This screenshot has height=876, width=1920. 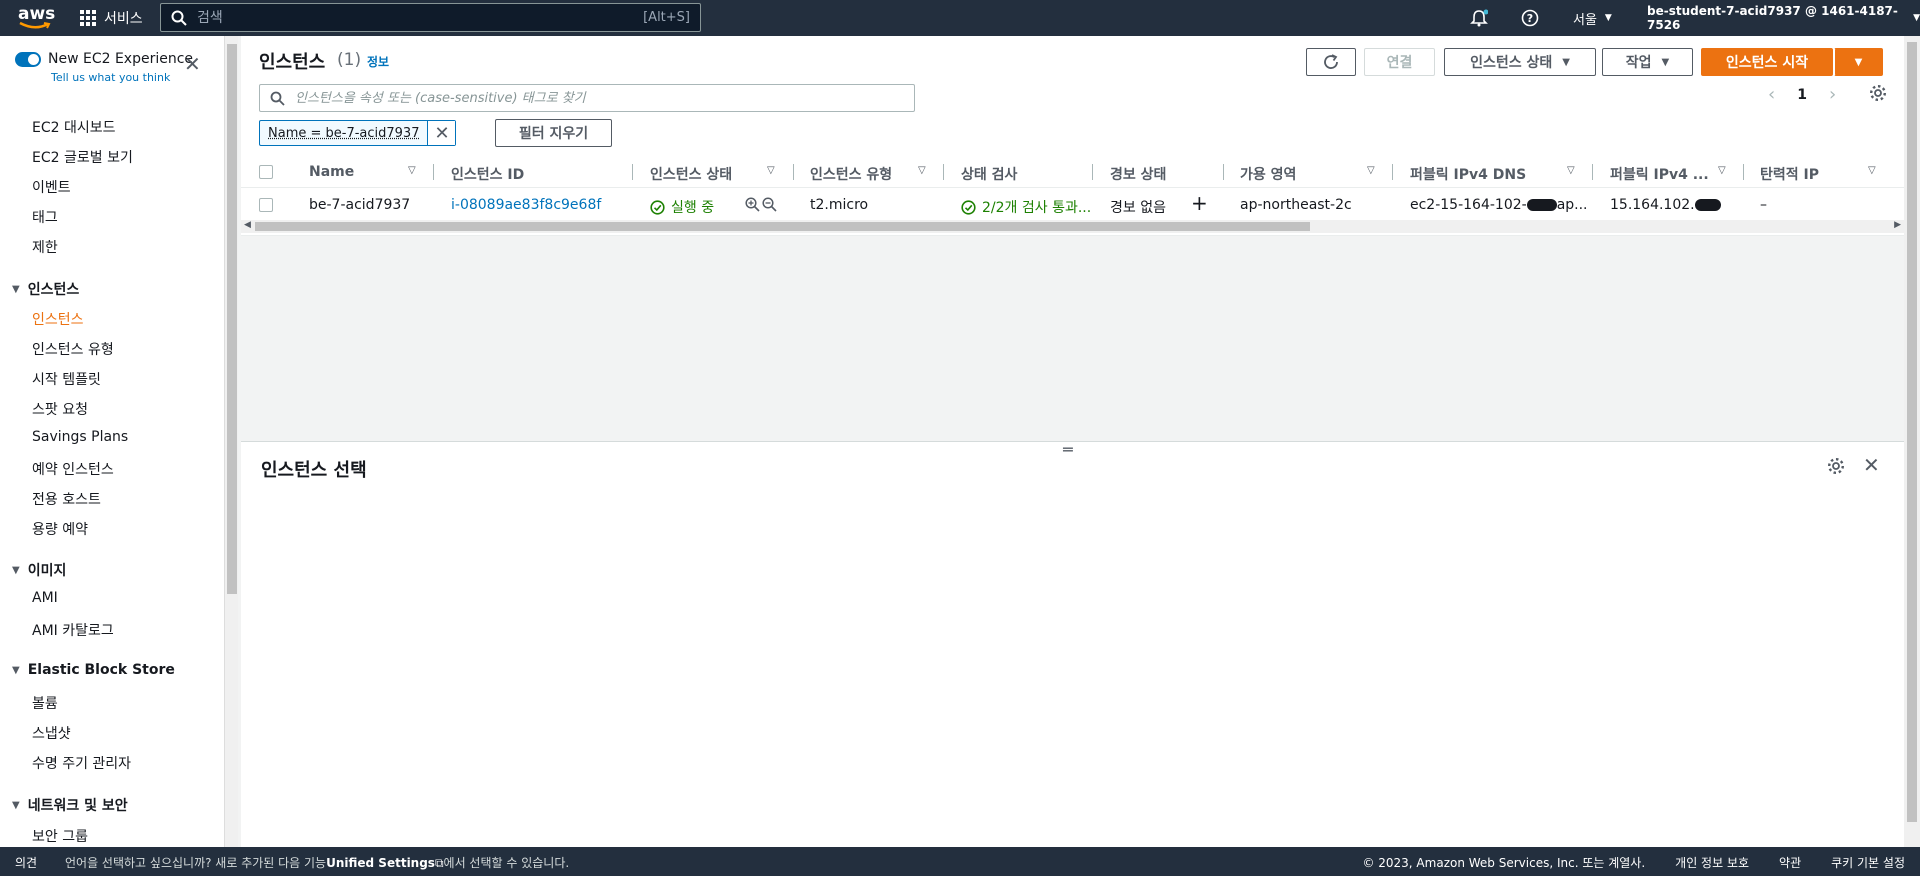 I want to click on zoom-out-icon, so click(x=769, y=204).